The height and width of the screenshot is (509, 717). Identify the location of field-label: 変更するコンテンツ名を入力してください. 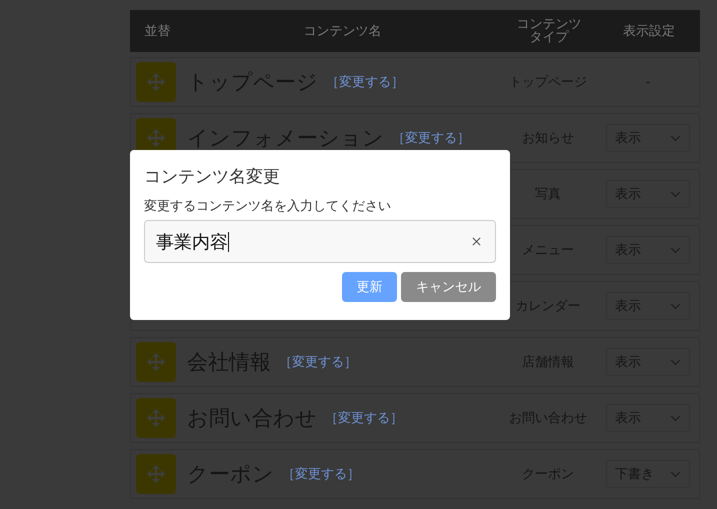
(268, 207).